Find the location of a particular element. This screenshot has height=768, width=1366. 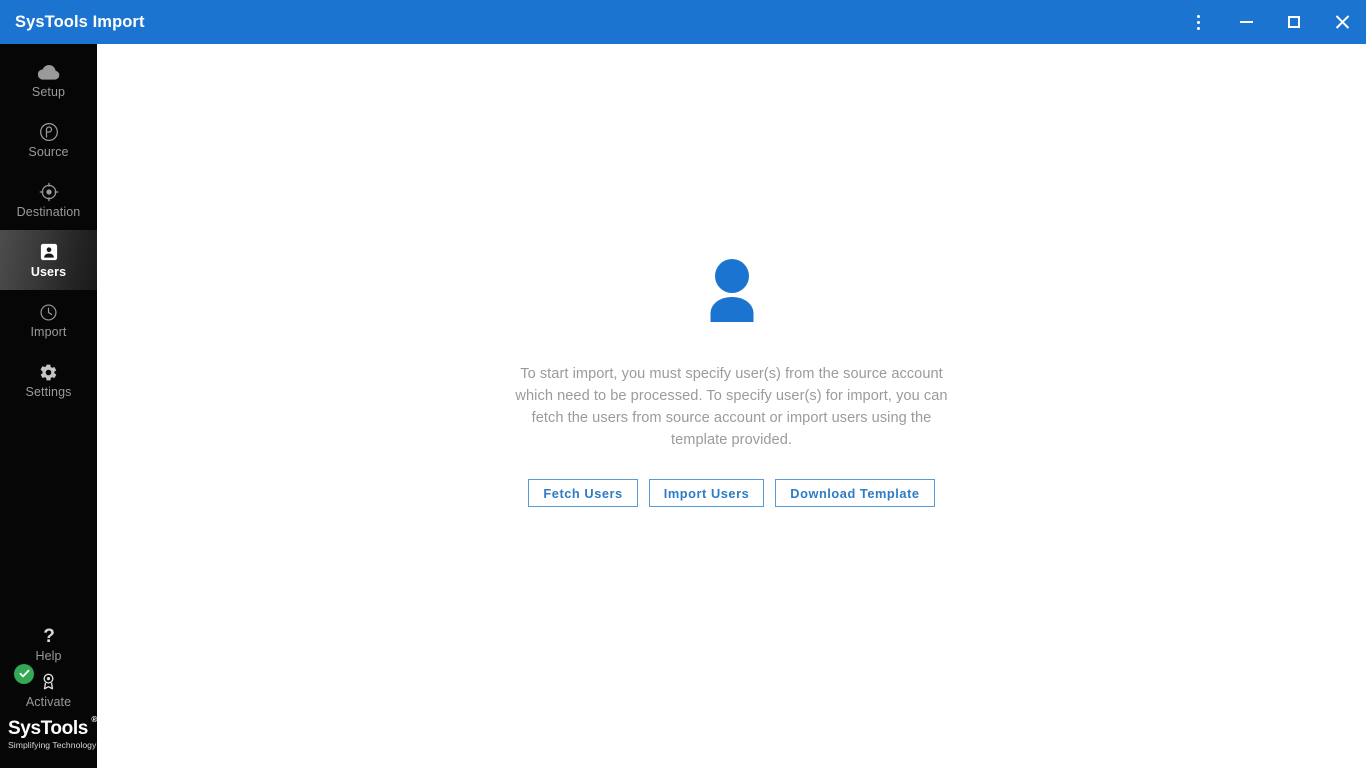

sidebar-item-settings: Settings is located at coordinates (48, 380).